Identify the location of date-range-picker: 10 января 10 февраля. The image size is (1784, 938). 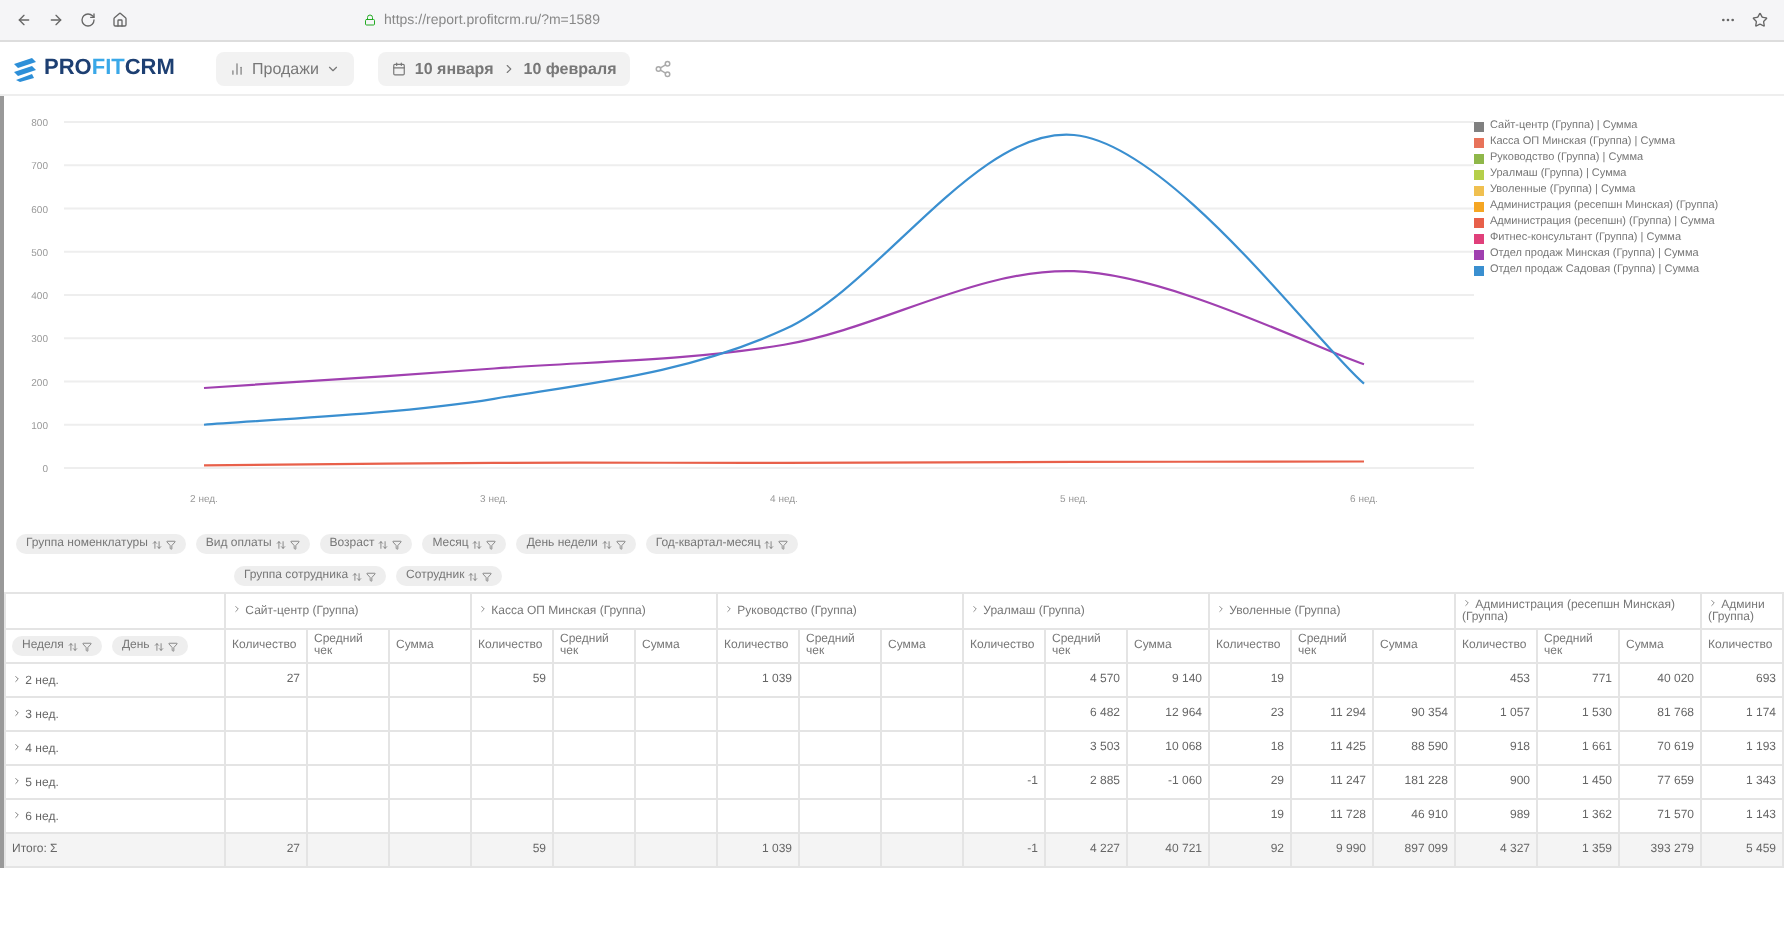
(504, 68).